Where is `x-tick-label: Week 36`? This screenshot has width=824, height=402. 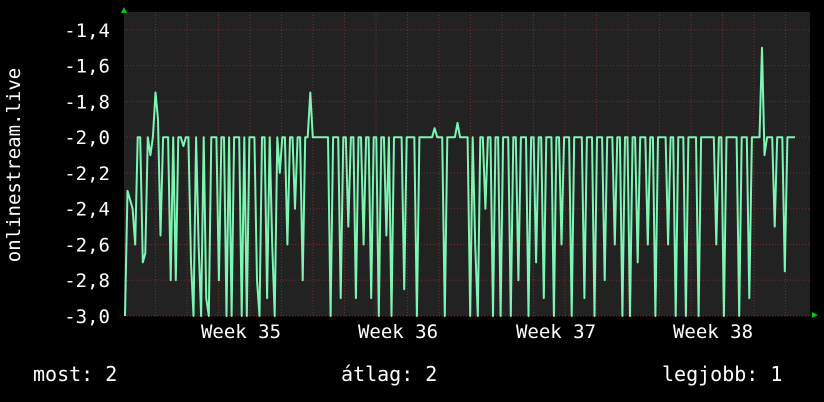 x-tick-label: Week 36 is located at coordinates (398, 332).